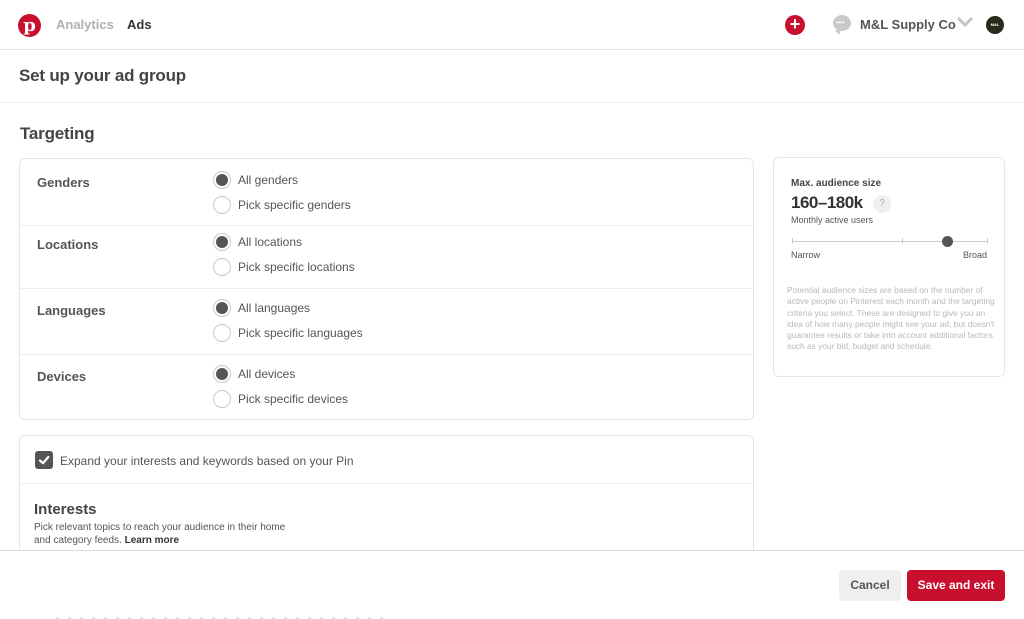  Describe the element at coordinates (836, 183) in the screenshot. I see `audience-title: Max. audience size` at that location.